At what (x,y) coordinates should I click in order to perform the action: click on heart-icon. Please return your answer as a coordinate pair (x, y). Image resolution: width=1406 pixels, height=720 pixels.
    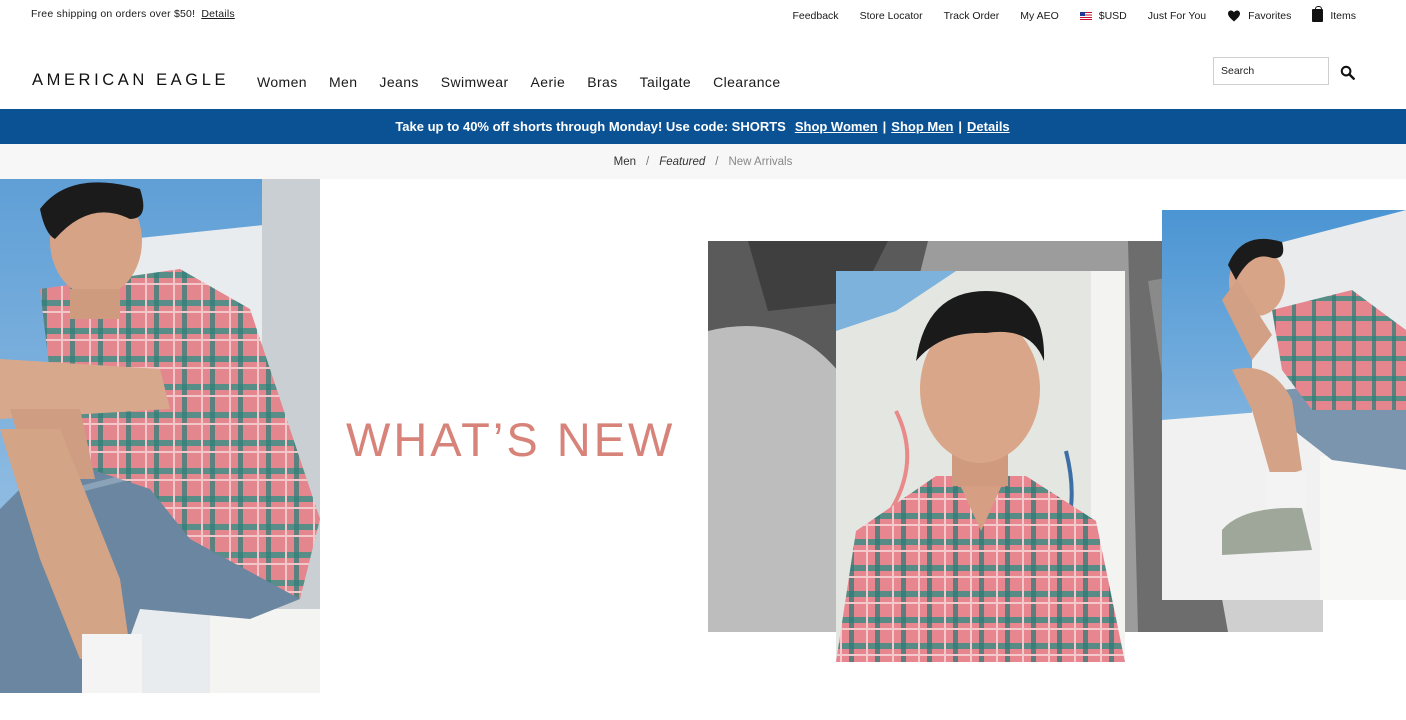
    Looking at the image, I should click on (1234, 15).